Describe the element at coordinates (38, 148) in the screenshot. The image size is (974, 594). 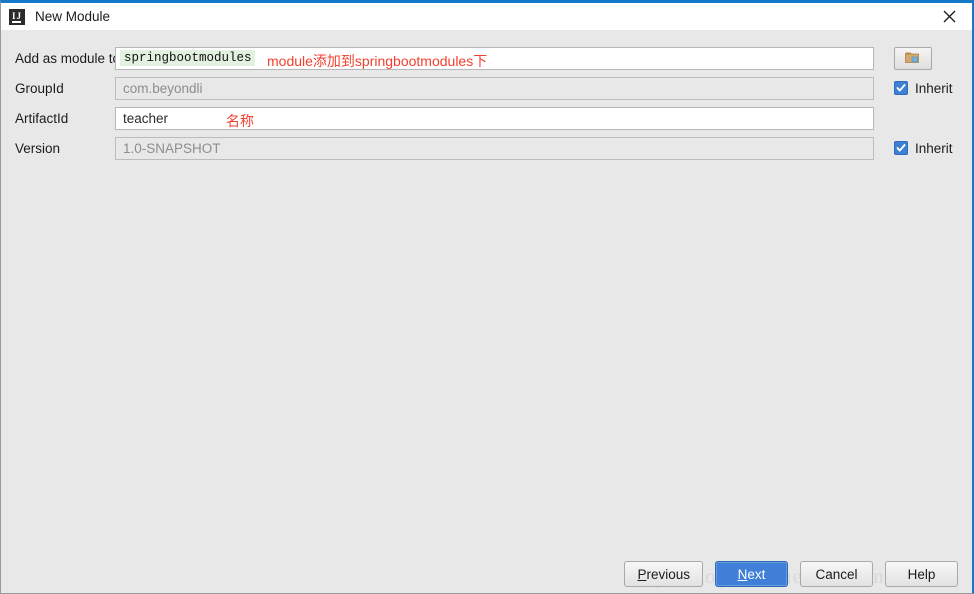
I see `label-version: Version` at that location.